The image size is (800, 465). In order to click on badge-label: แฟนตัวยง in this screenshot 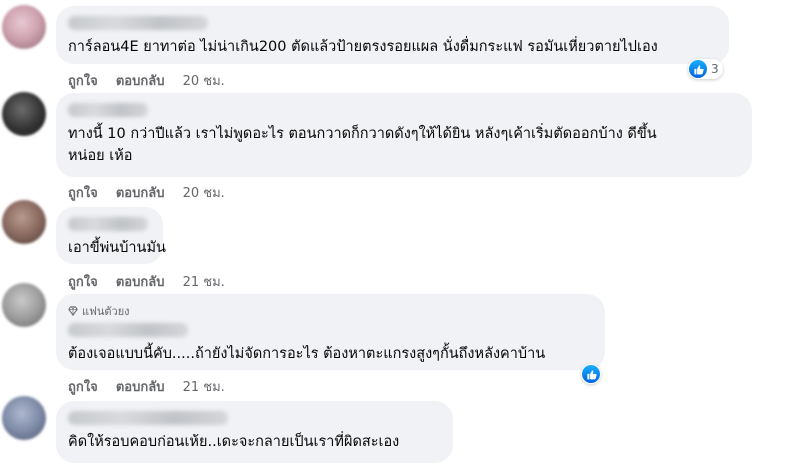, I will do `click(106, 311)`.